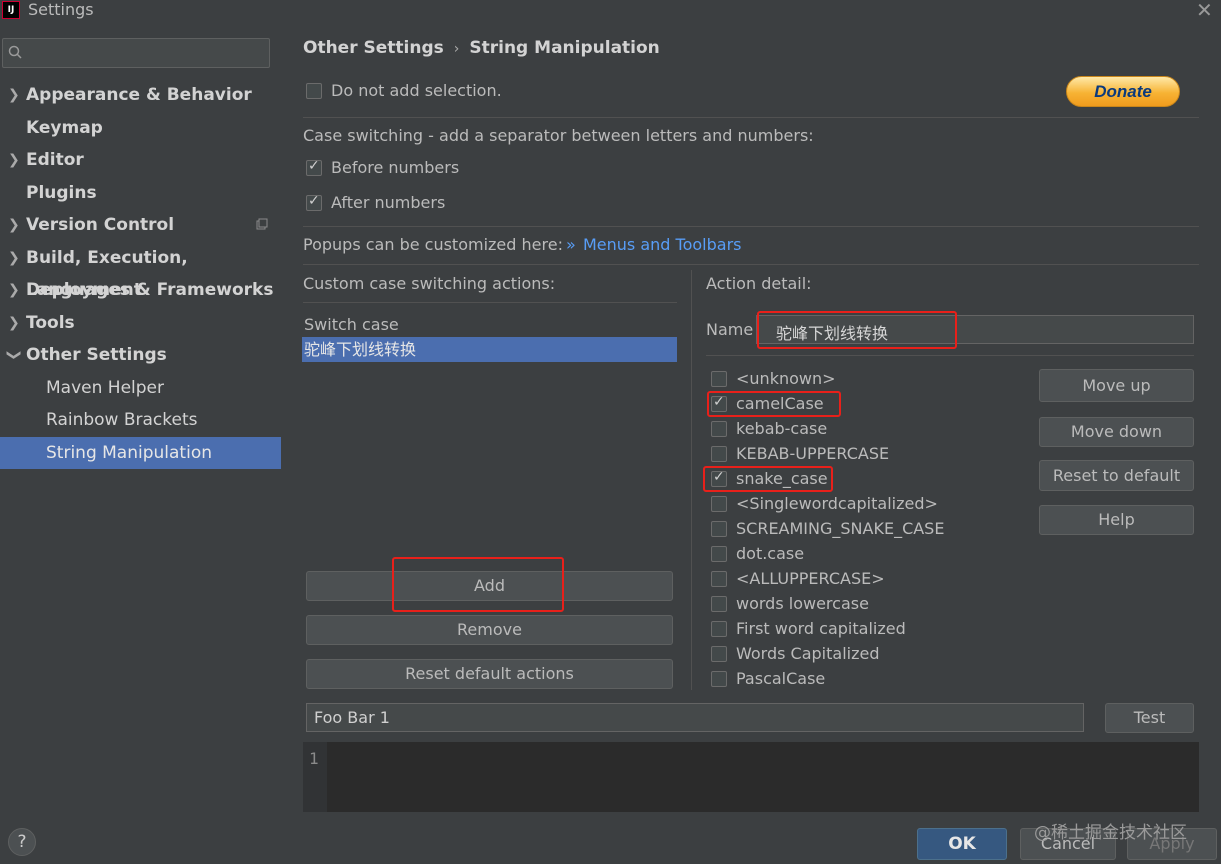 The image size is (1221, 864). What do you see at coordinates (719, 579) in the screenshot?
I see `case-checkbox-alluppercase` at bounding box center [719, 579].